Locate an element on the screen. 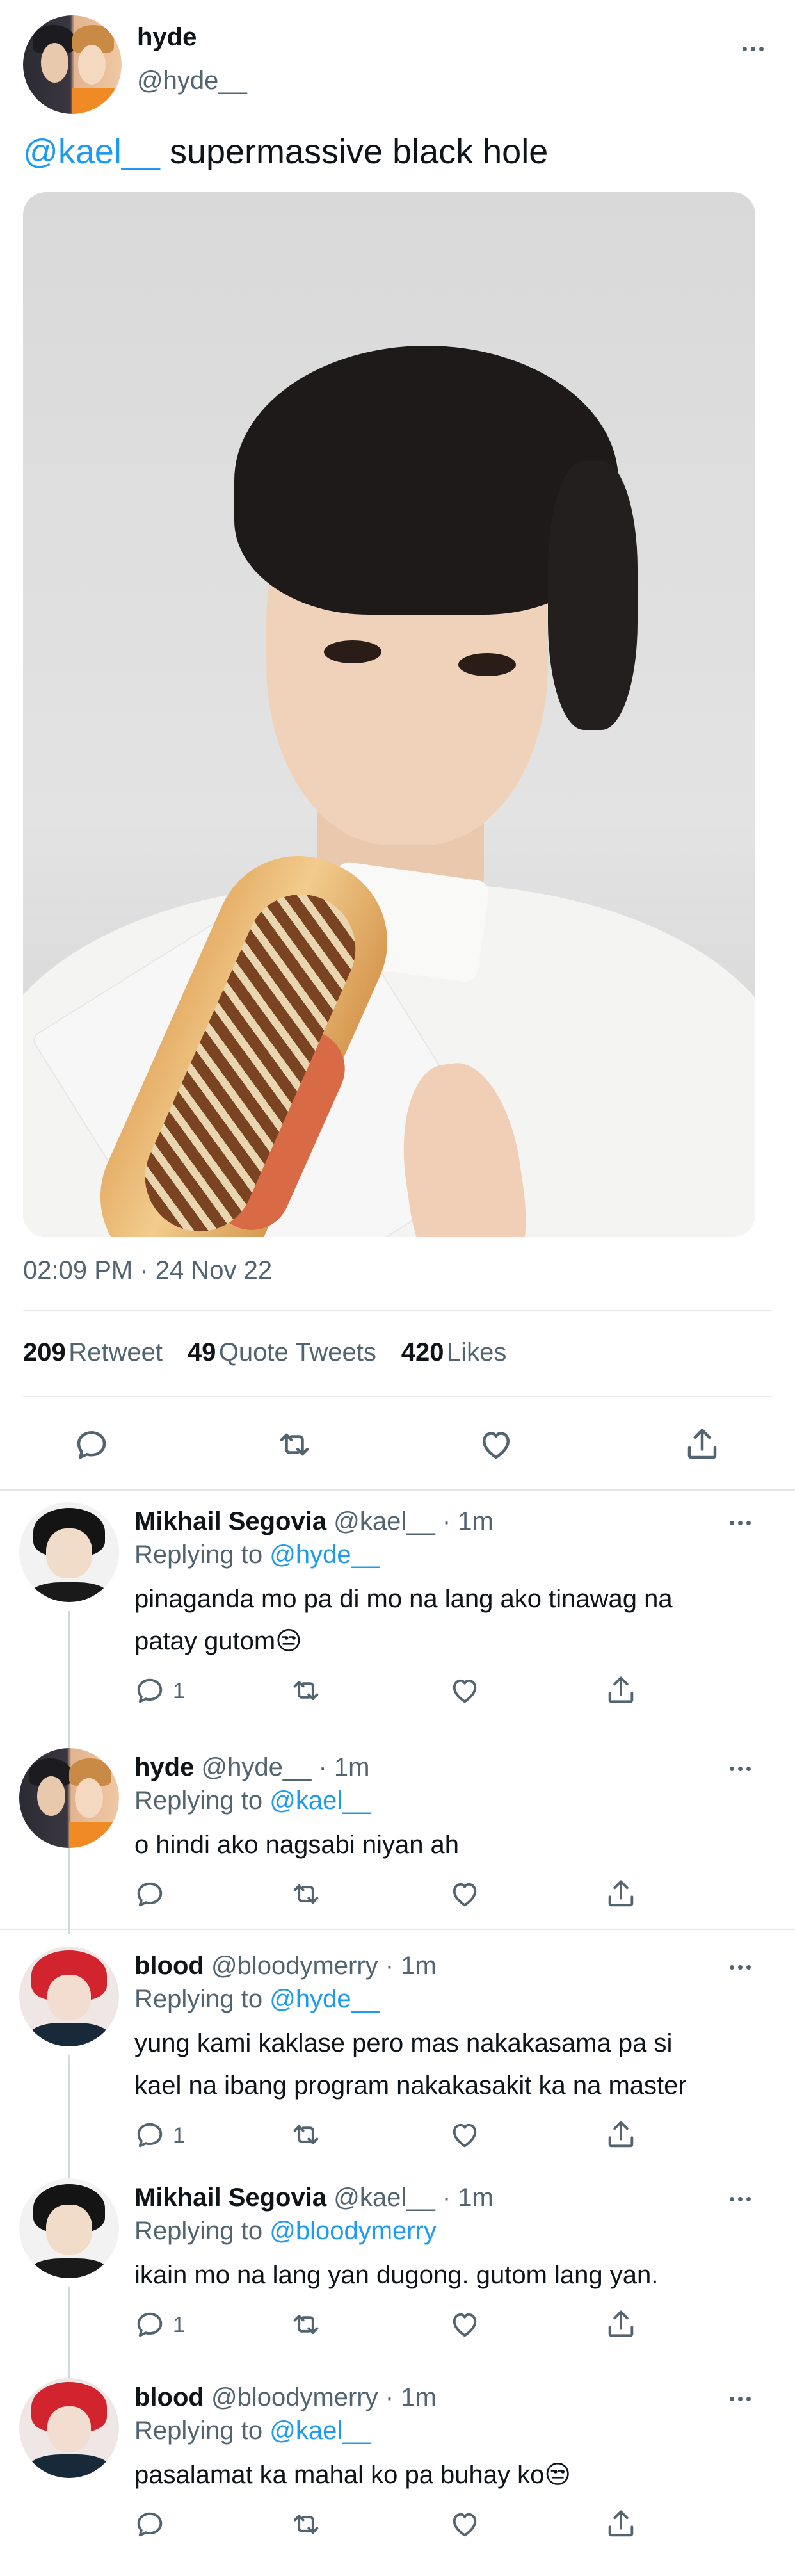 The width and height of the screenshot is (795, 2576). reply-text: o hindi ako nagsabi niyan ah is located at coordinates (296, 1845).